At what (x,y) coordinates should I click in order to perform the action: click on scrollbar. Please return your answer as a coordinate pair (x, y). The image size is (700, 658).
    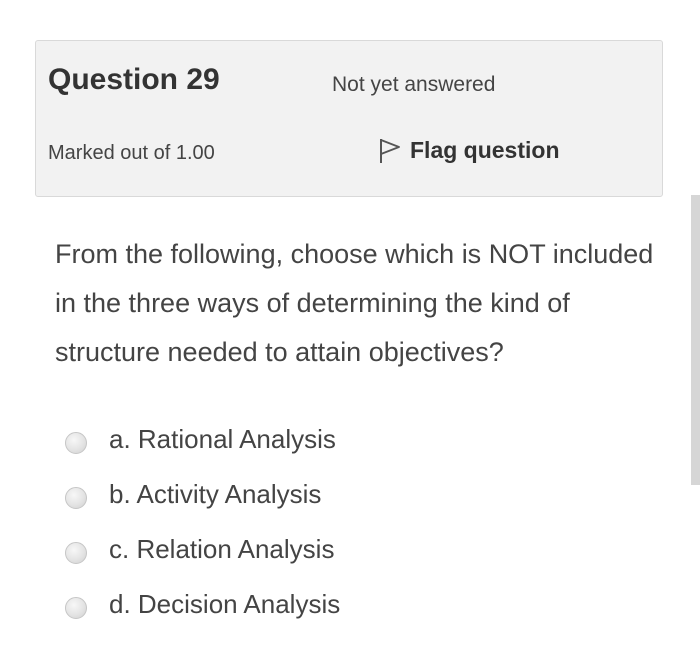
    Looking at the image, I should click on (695, 340).